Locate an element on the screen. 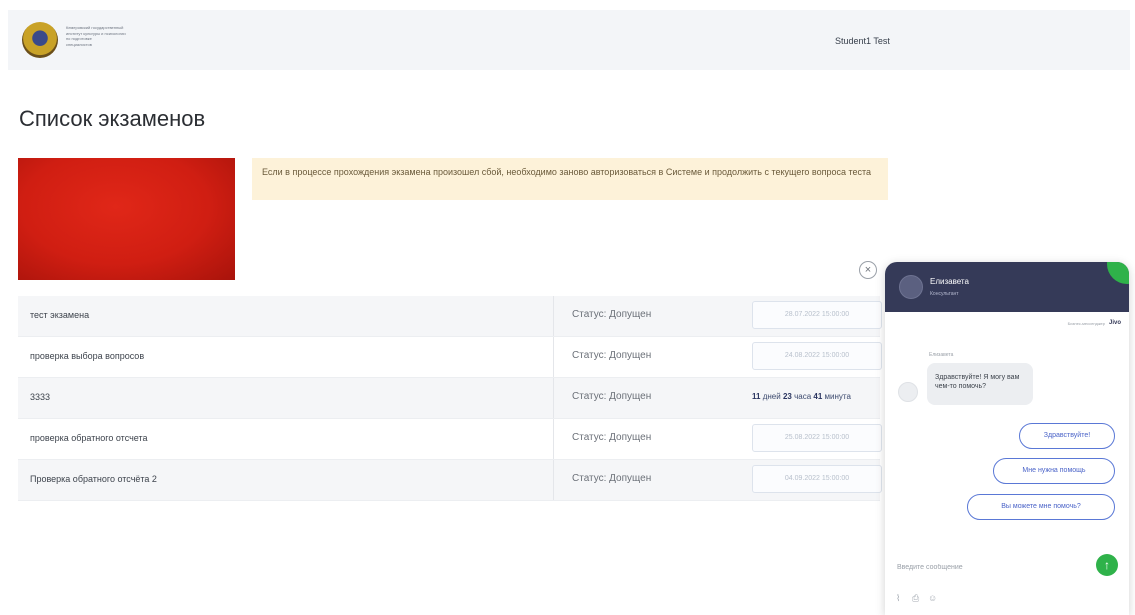  powered-by: Бизнес-мессенджер is located at coordinates (1086, 323).